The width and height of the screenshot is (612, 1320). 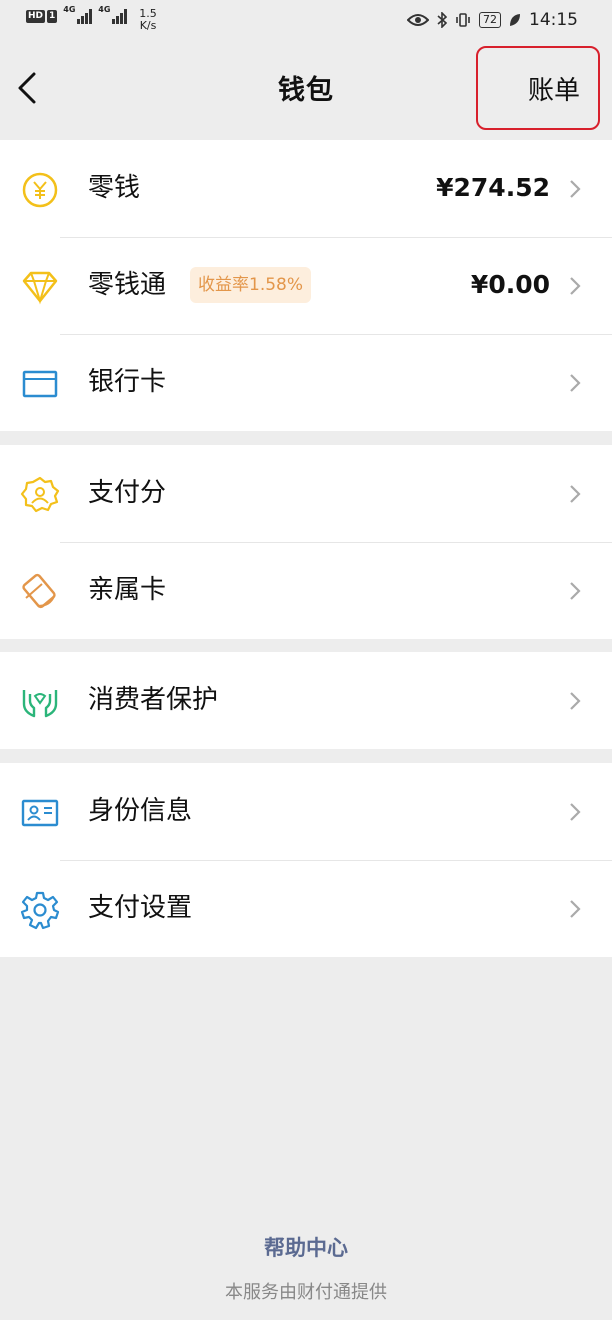 What do you see at coordinates (510, 284) in the screenshot?
I see `change-pass-balance: ¥0.00` at bounding box center [510, 284].